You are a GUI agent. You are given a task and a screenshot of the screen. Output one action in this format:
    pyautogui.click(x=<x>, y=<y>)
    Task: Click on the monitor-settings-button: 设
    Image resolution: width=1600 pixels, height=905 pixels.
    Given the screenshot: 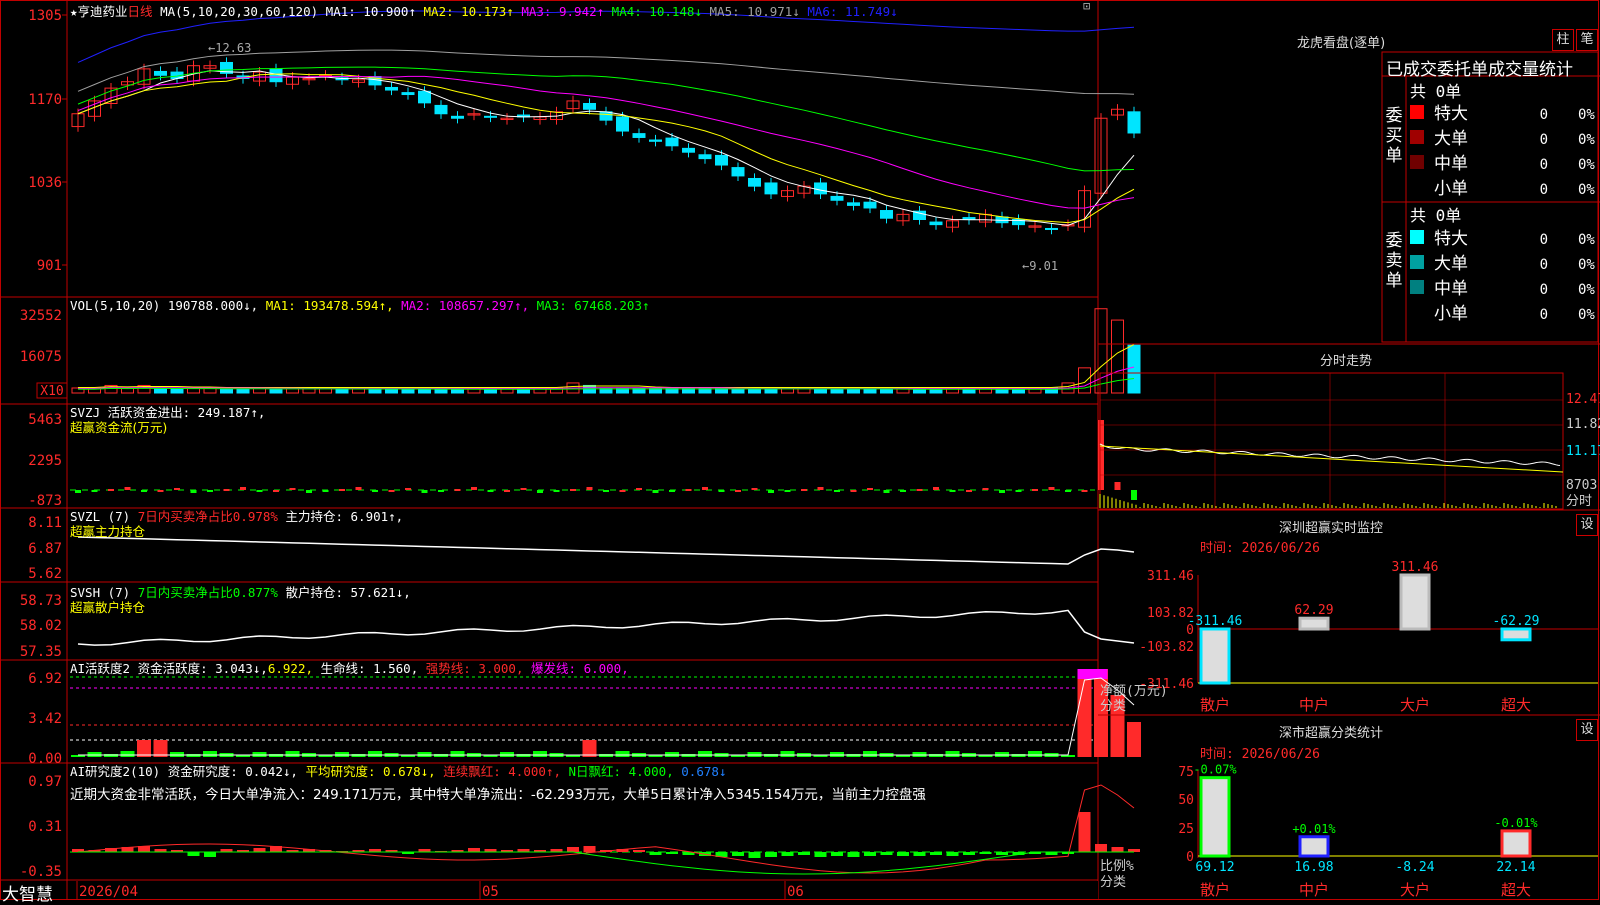 What is the action you would take?
    pyautogui.click(x=1587, y=525)
    